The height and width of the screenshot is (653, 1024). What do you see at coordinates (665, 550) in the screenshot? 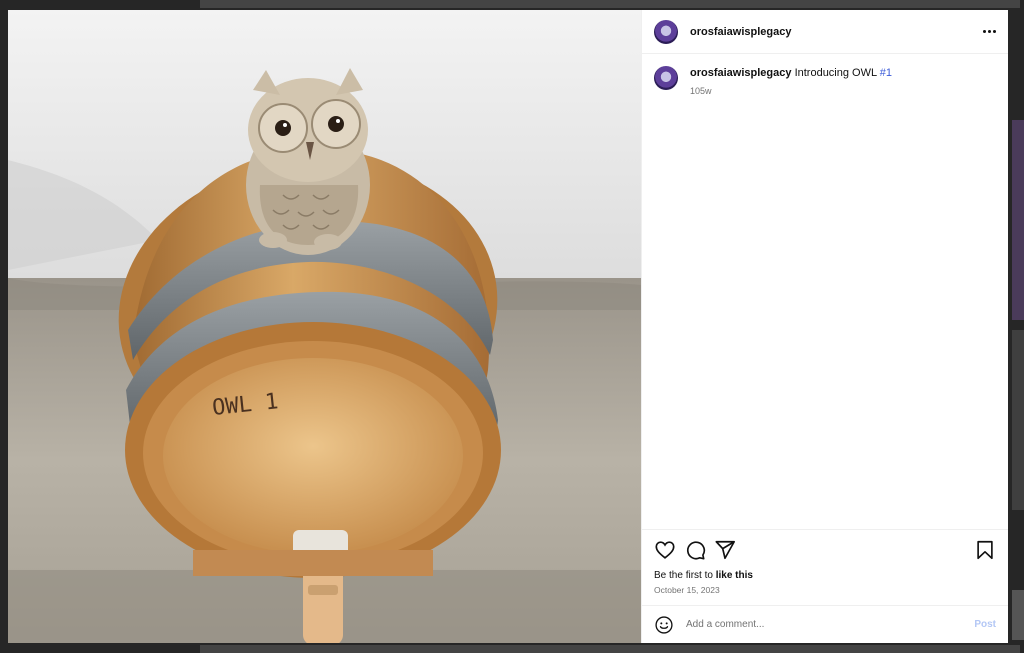
I see `heart-icon` at bounding box center [665, 550].